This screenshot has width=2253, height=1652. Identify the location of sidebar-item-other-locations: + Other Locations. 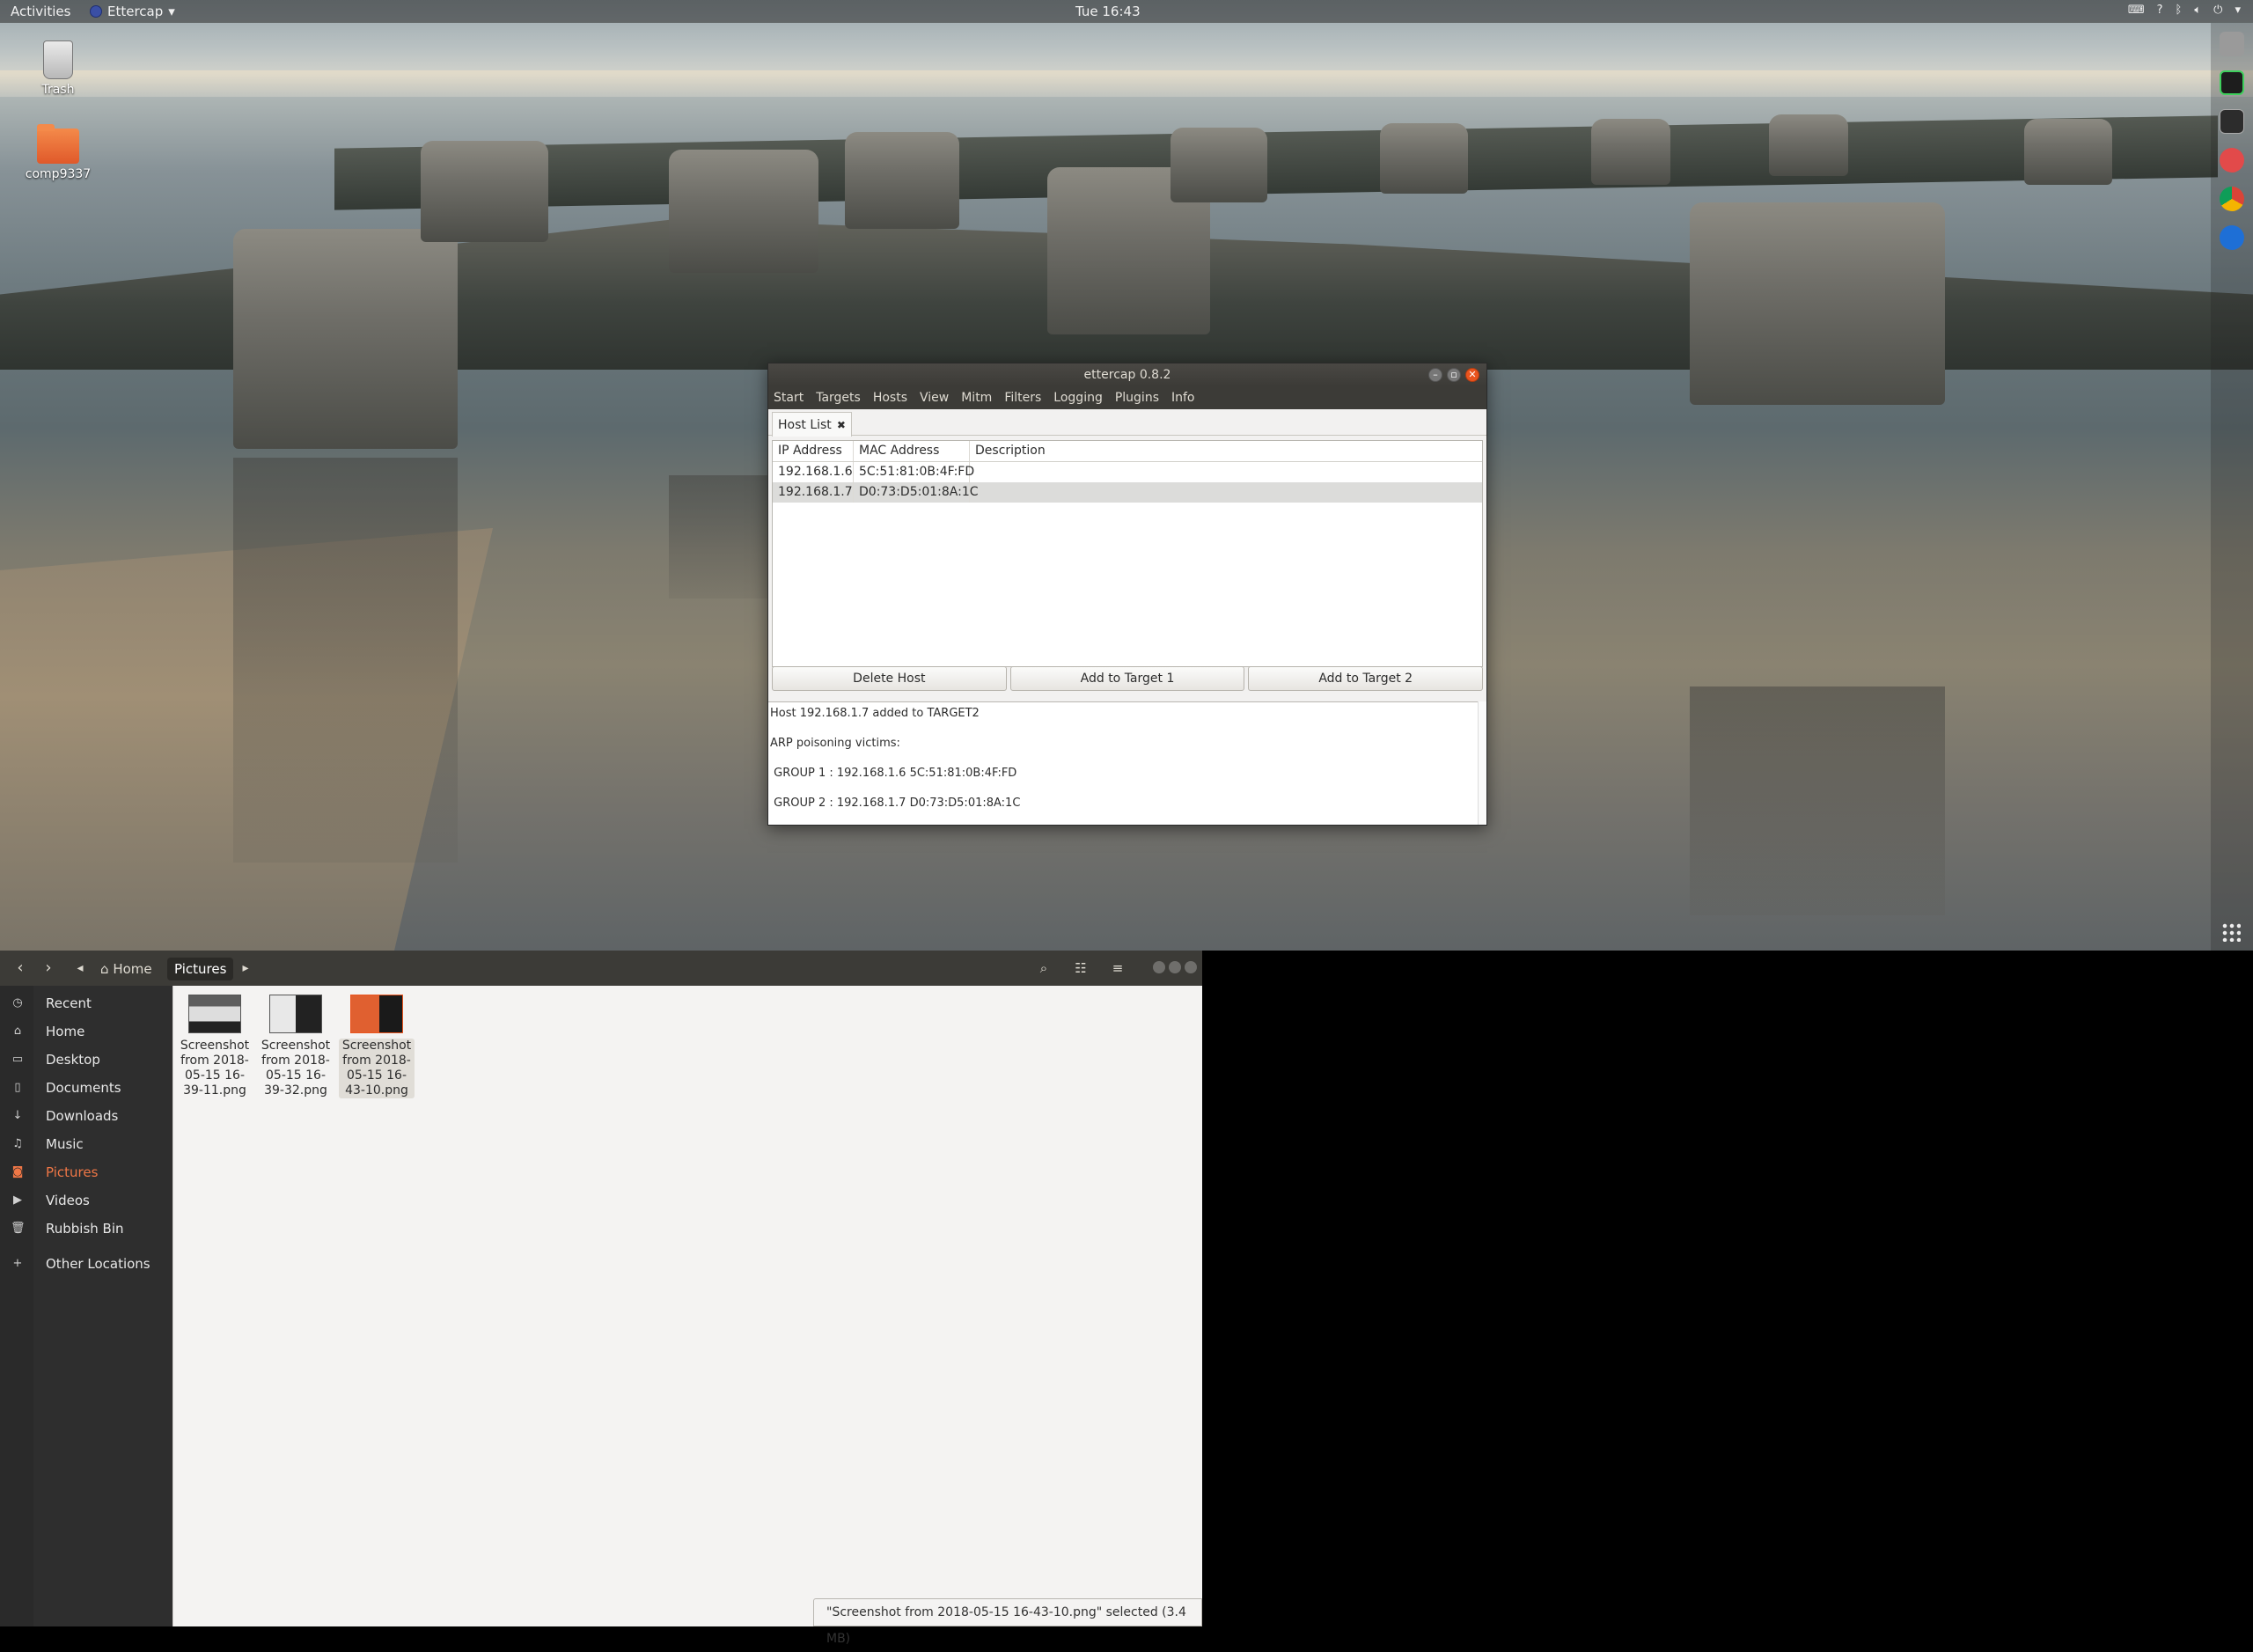
(86, 1264).